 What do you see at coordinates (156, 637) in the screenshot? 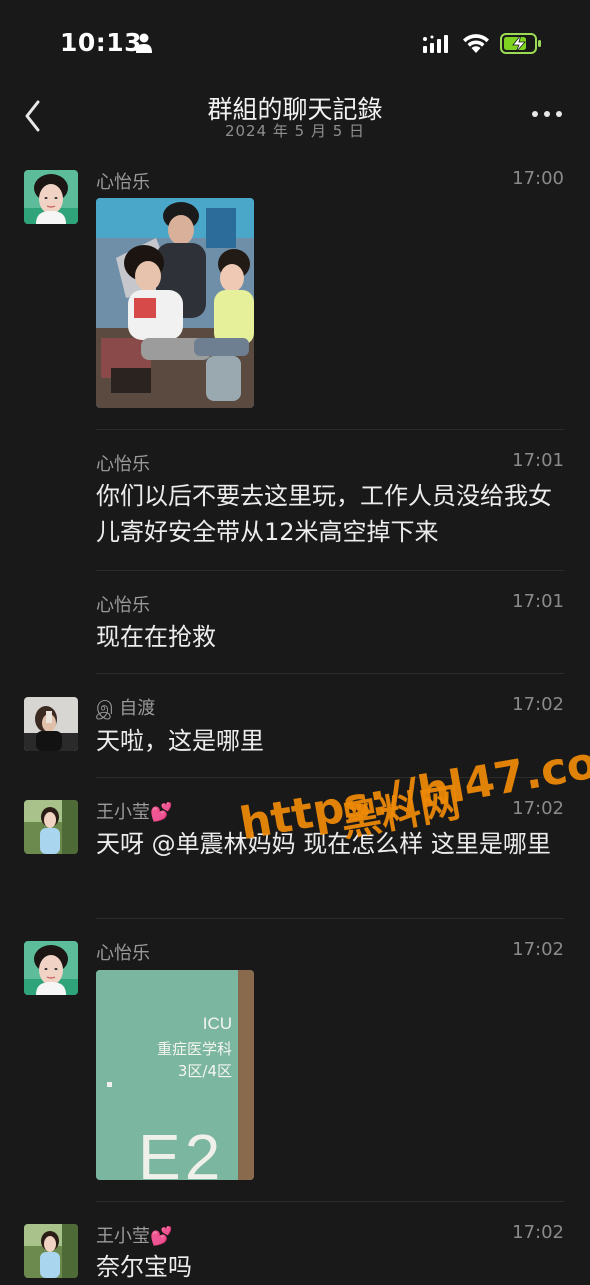
I see `message-text: 现在在抢救` at bounding box center [156, 637].